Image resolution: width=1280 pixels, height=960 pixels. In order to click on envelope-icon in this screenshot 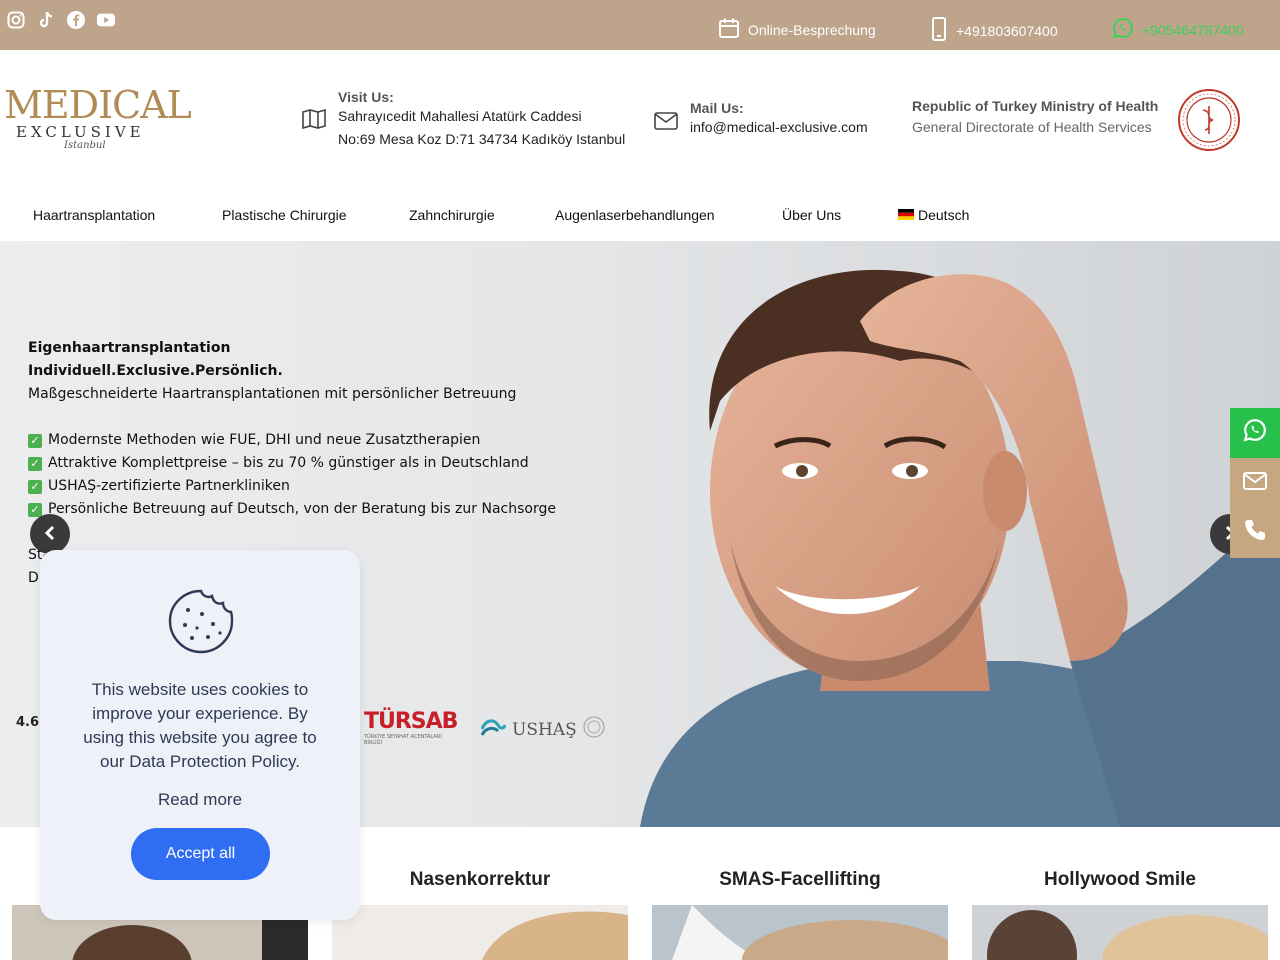, I will do `click(666, 125)`.